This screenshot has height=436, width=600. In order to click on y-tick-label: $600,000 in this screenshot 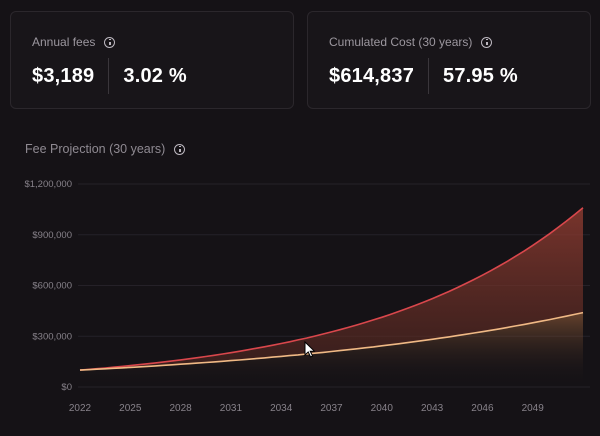, I will do `click(52, 286)`.